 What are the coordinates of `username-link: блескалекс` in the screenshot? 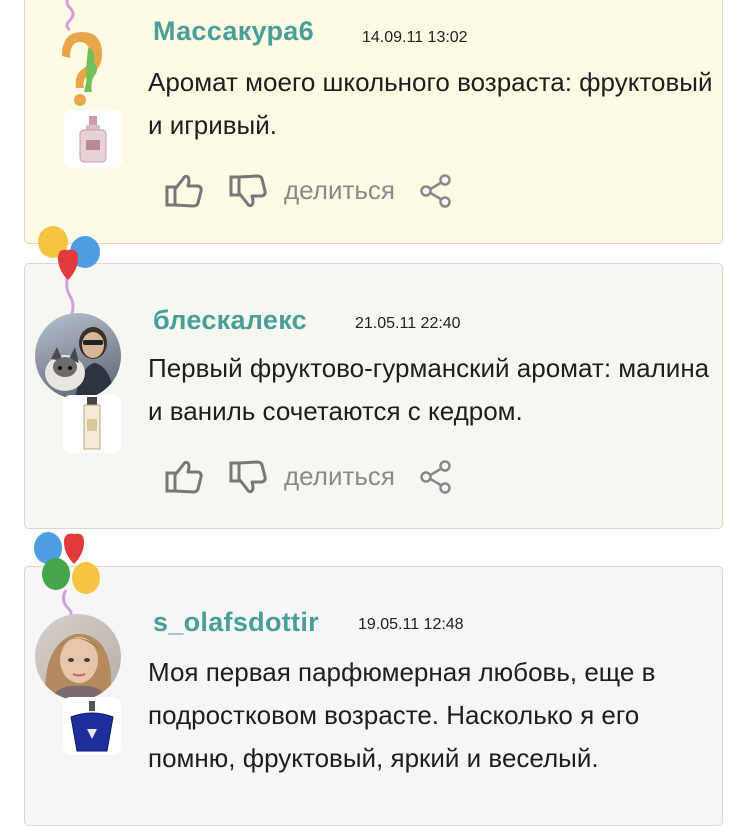 It's located at (230, 320).